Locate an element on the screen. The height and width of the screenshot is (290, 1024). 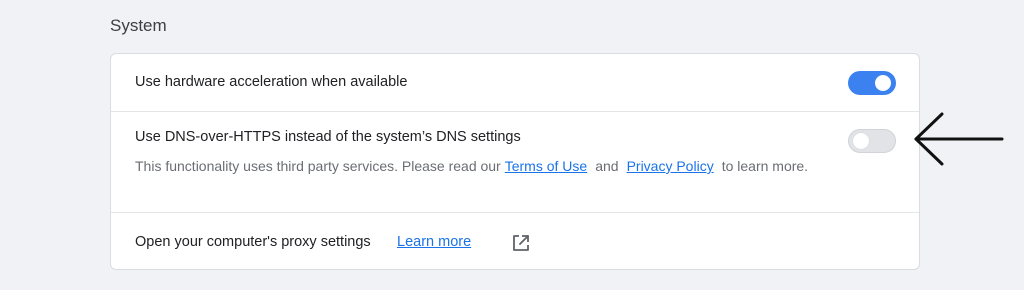
privacy-policy-link: Privacy Policy is located at coordinates (670, 166).